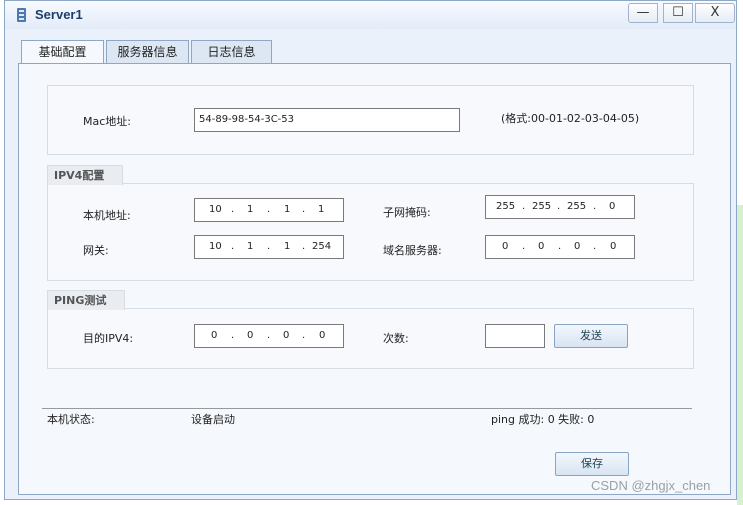 The height and width of the screenshot is (505, 743). I want to click on minimize-button: —, so click(643, 13).